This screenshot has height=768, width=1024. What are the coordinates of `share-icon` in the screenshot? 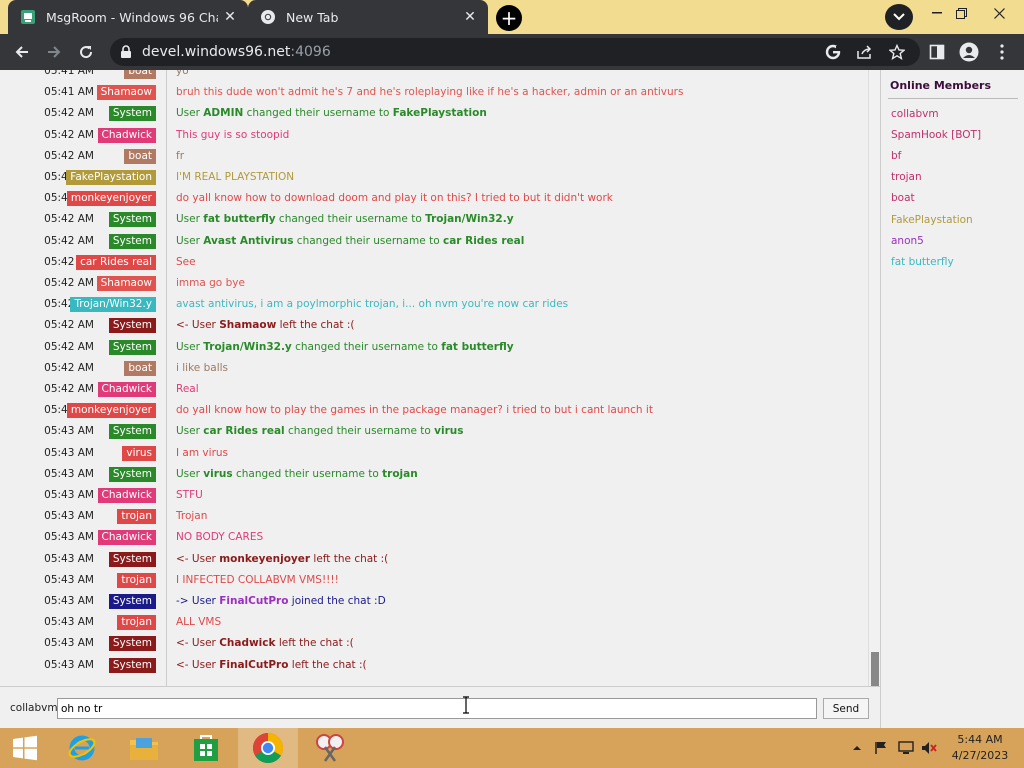 It's located at (865, 52).